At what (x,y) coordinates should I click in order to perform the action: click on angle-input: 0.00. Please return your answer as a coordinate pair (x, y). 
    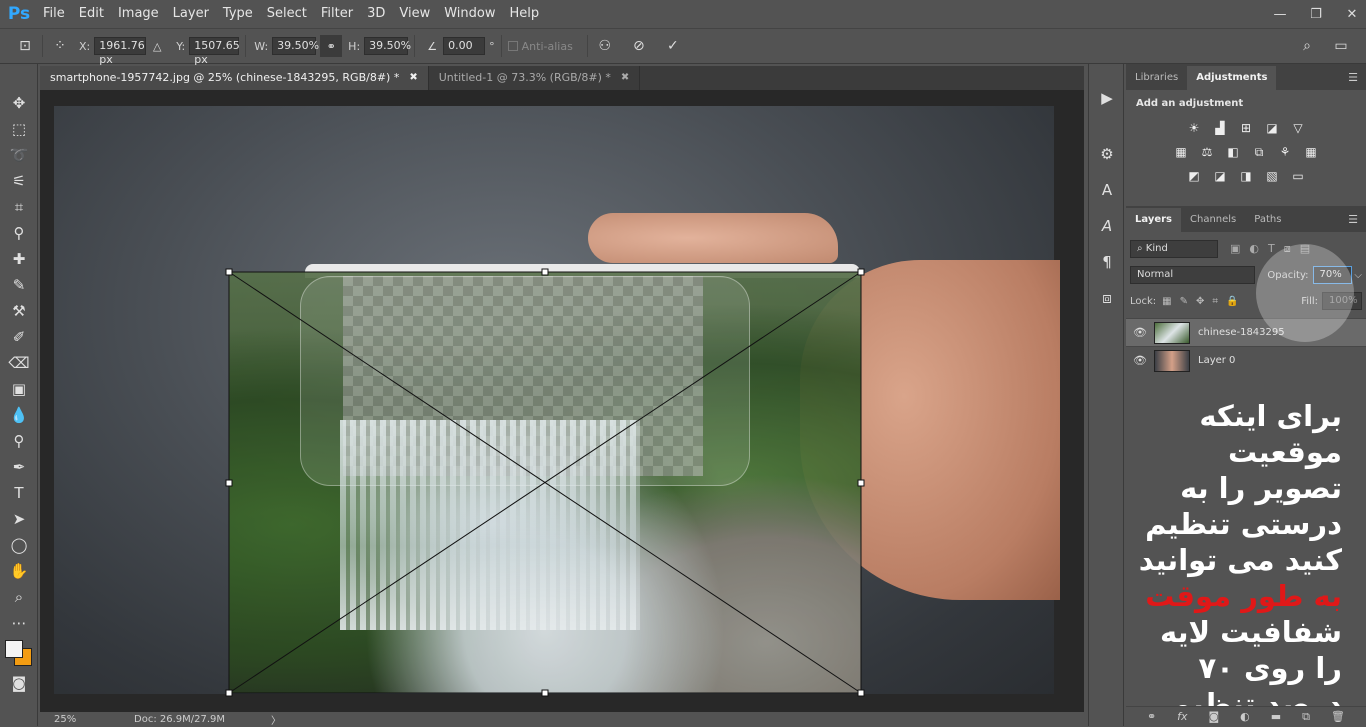
    Looking at the image, I should click on (464, 46).